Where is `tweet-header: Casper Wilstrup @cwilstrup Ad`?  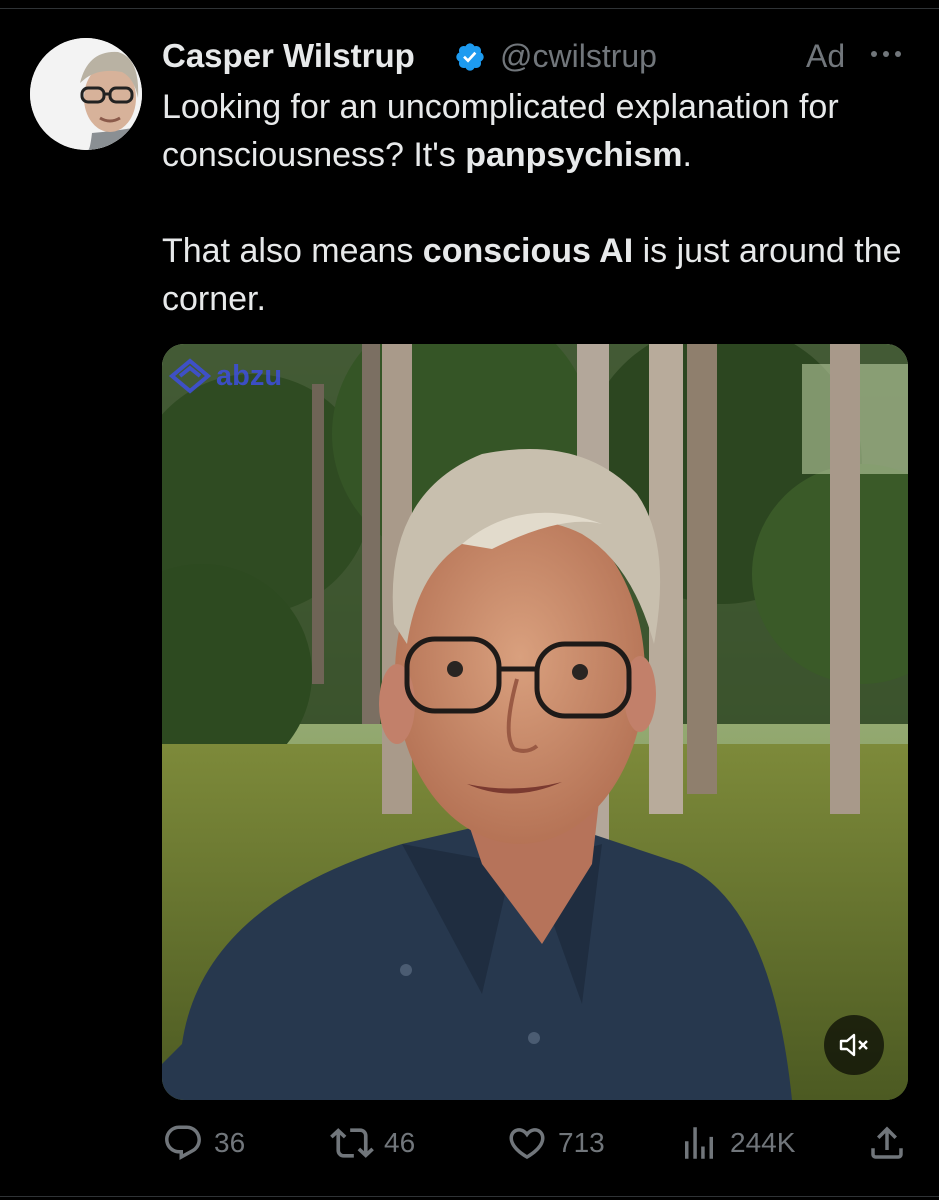 tweet-header: Casper Wilstrup @cwilstrup Ad is located at coordinates (537, 56).